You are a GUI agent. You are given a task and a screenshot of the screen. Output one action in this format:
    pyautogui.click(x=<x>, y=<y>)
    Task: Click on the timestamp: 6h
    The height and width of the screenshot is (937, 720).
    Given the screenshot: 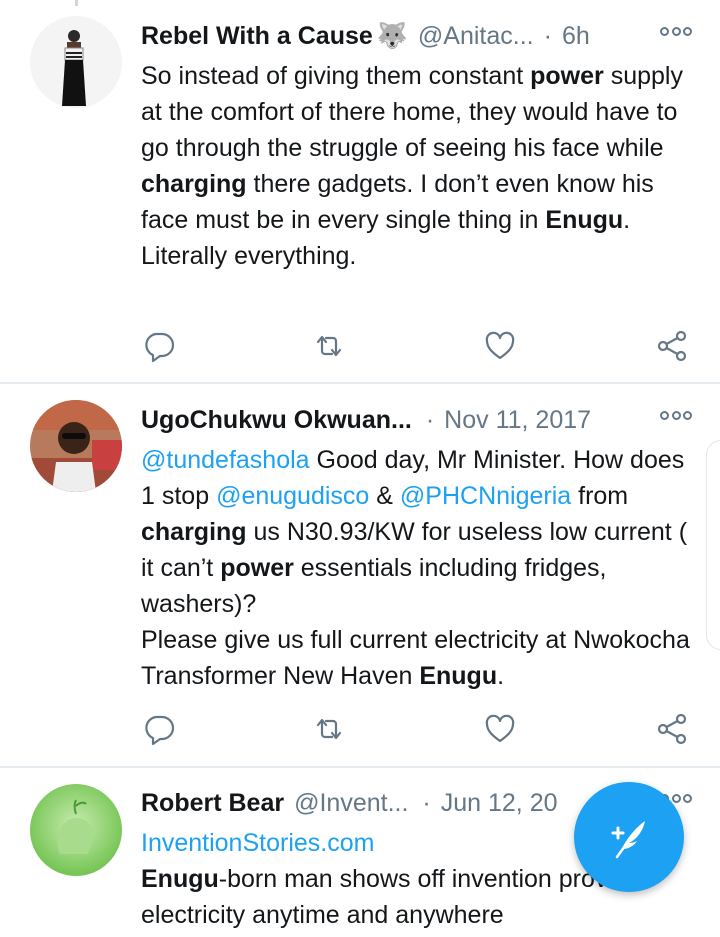 What is the action you would take?
    pyautogui.click(x=576, y=36)
    